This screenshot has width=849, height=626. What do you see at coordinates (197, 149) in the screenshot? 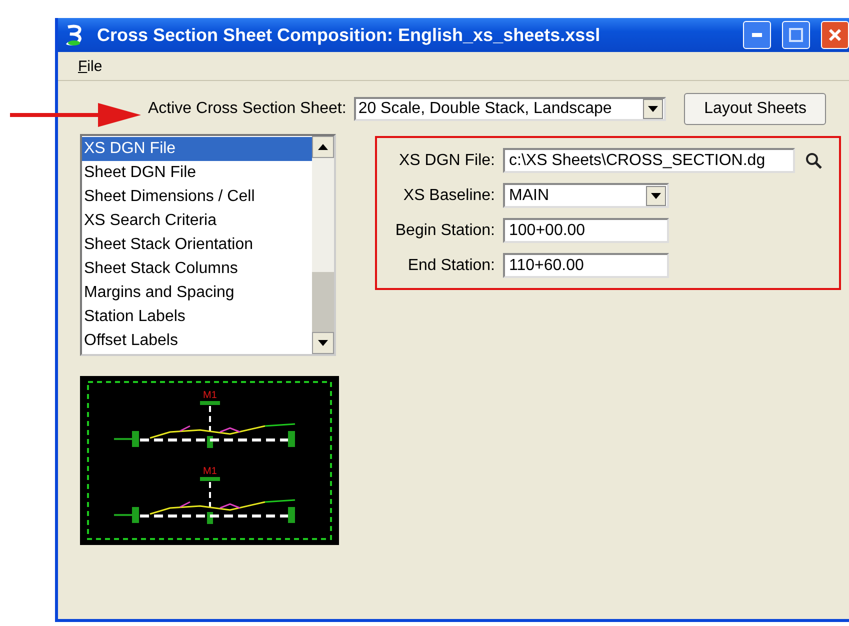
I see `list-item: XS DGN File` at bounding box center [197, 149].